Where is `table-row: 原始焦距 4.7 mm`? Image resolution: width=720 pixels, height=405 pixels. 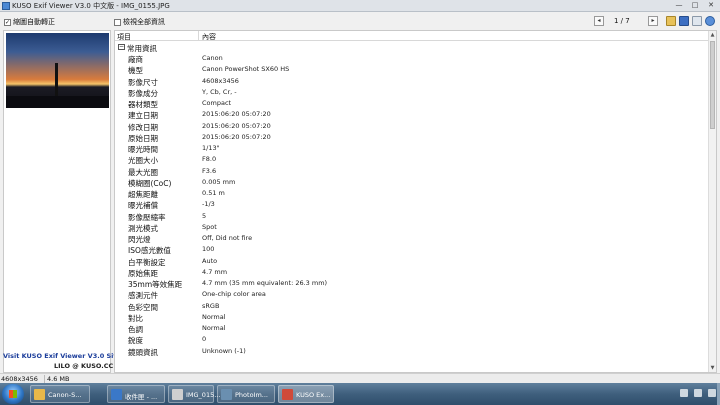
table-row: 原始焦距 4.7 mm is located at coordinates (412, 272).